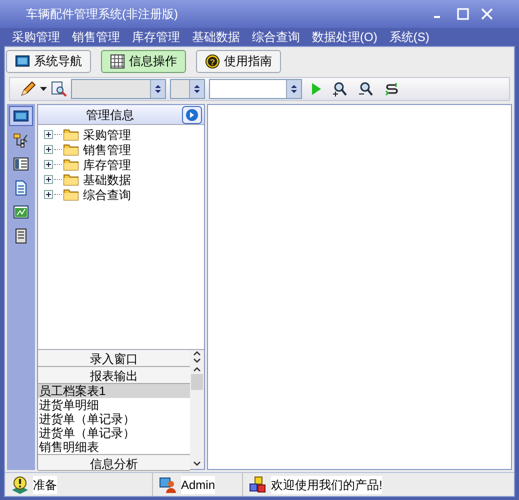 This screenshot has height=500, width=519. I want to click on user-name: Admin, so click(198, 485).